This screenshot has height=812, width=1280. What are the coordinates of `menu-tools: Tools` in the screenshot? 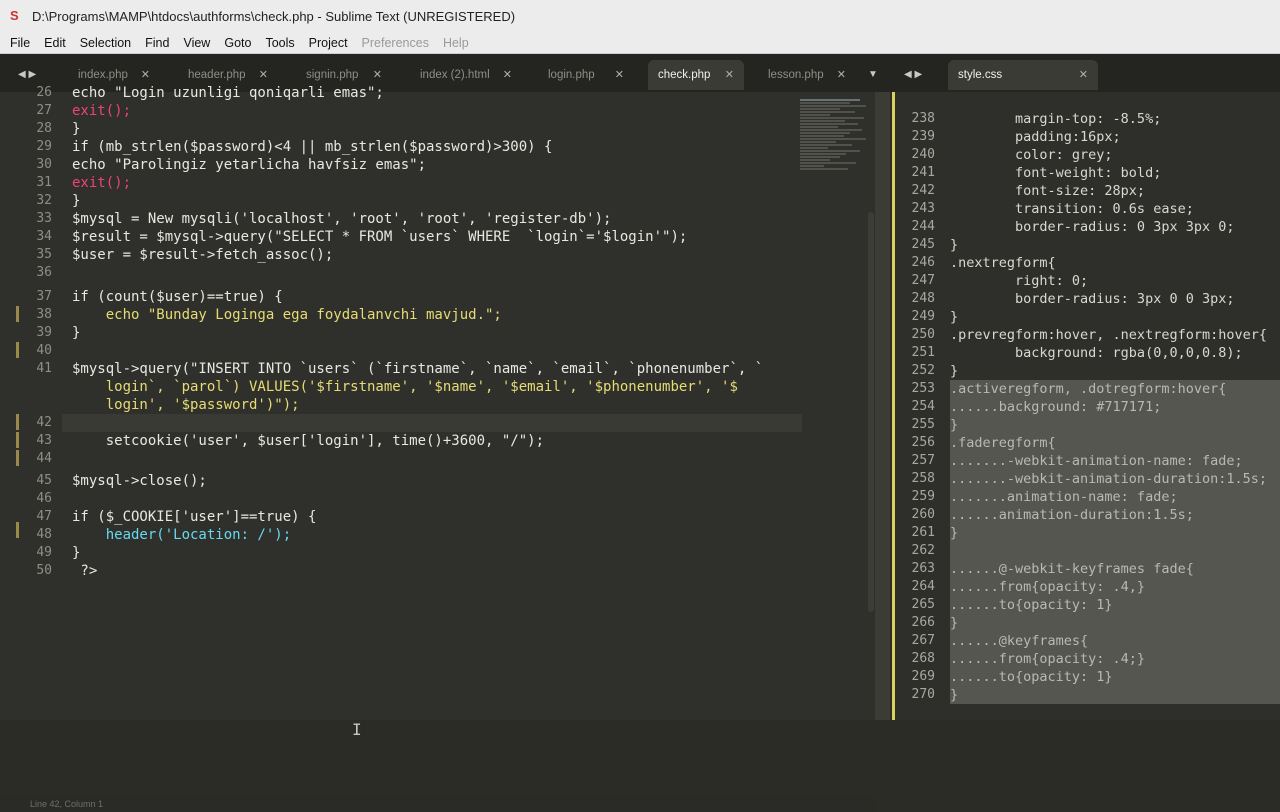 It's located at (279, 43).